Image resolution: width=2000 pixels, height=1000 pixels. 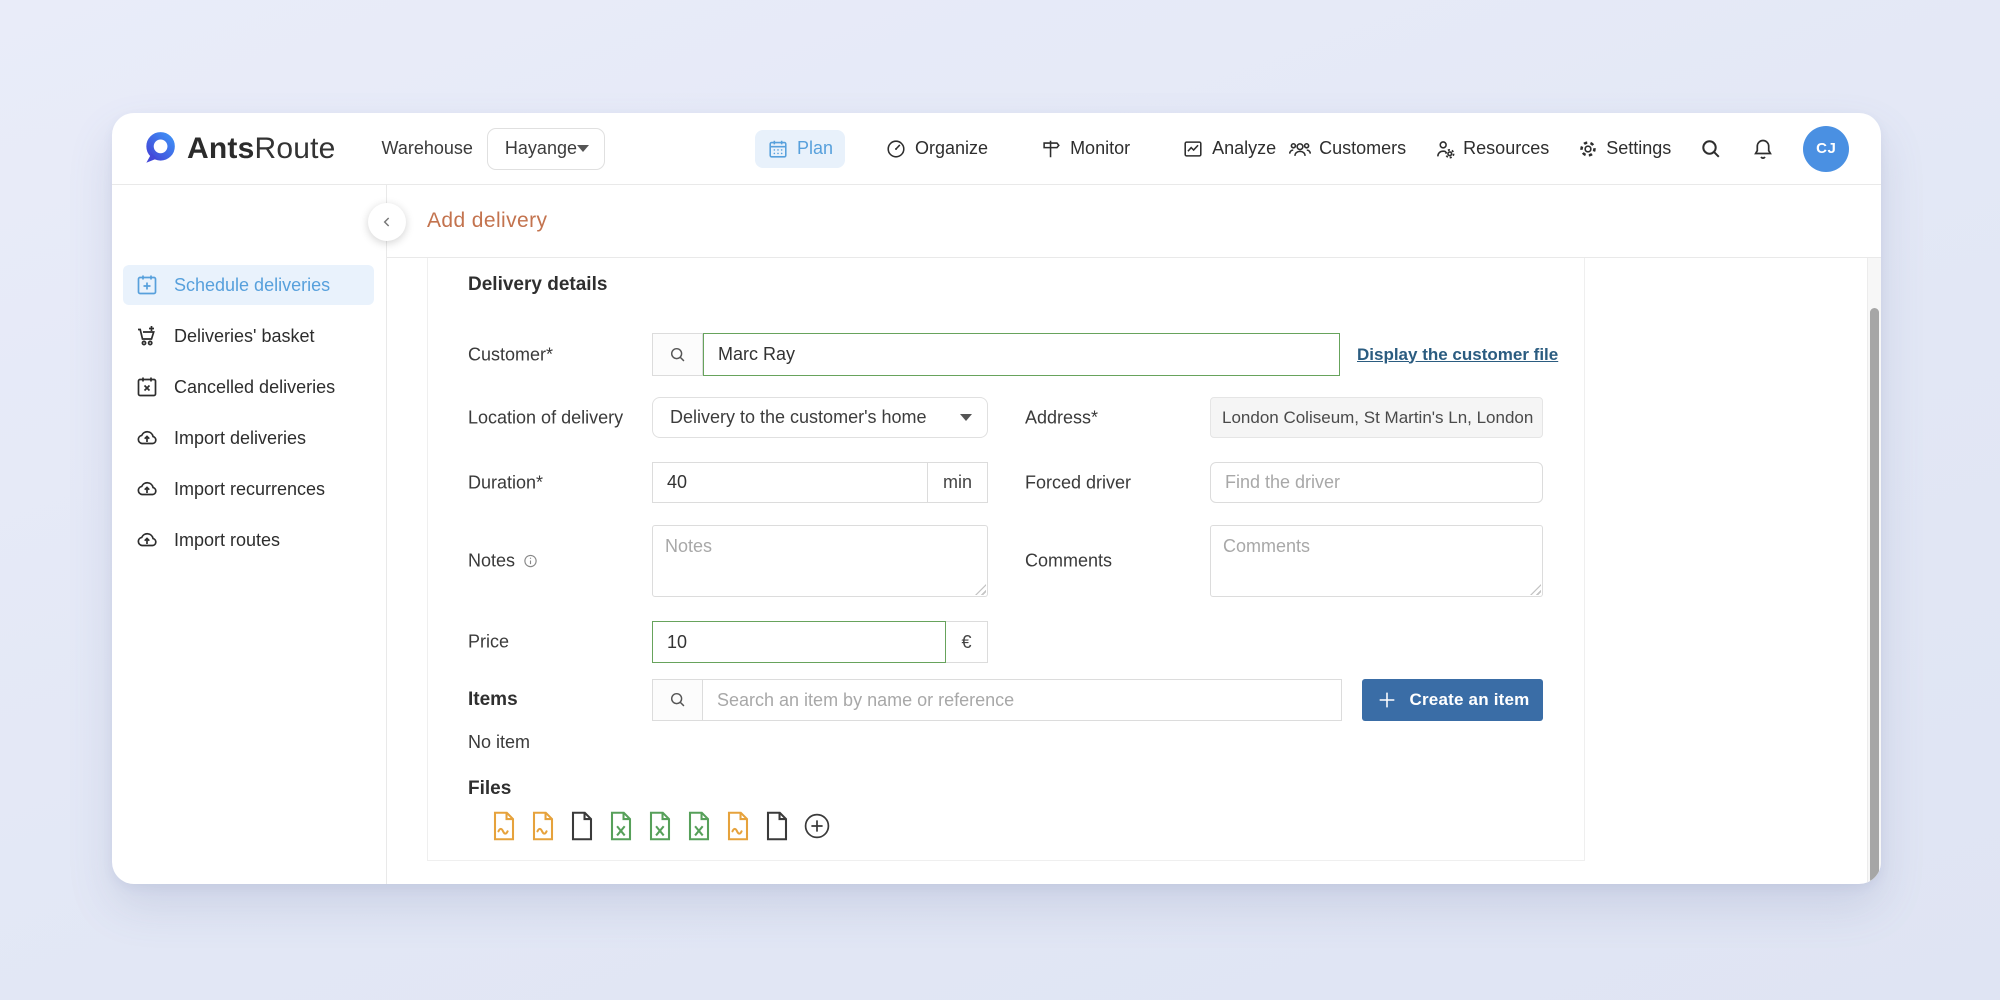 What do you see at coordinates (1021, 148) in the screenshot?
I see `main-nav-tabs: Plan Organize Monitor Analyze` at bounding box center [1021, 148].